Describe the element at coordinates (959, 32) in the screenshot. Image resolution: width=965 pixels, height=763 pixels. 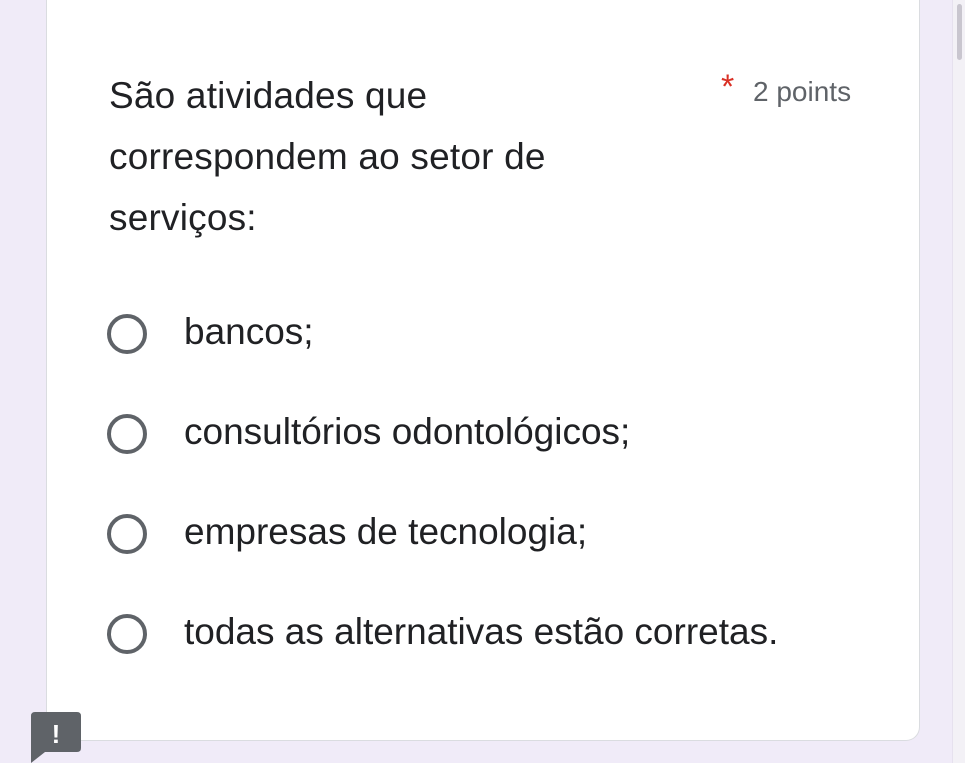
I see `scrollbar-thumb` at that location.